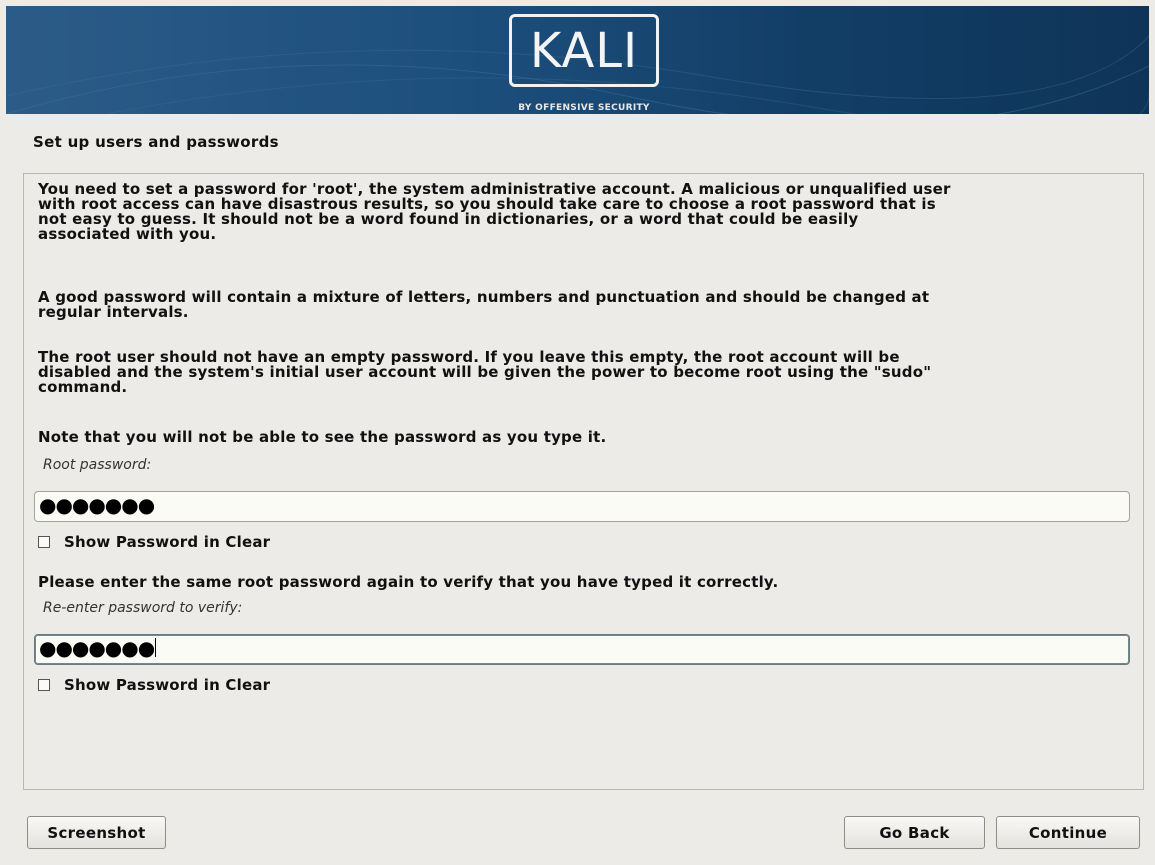 The height and width of the screenshot is (865, 1155). What do you see at coordinates (44, 542) in the screenshot?
I see `root-show-password-checkbox` at bounding box center [44, 542].